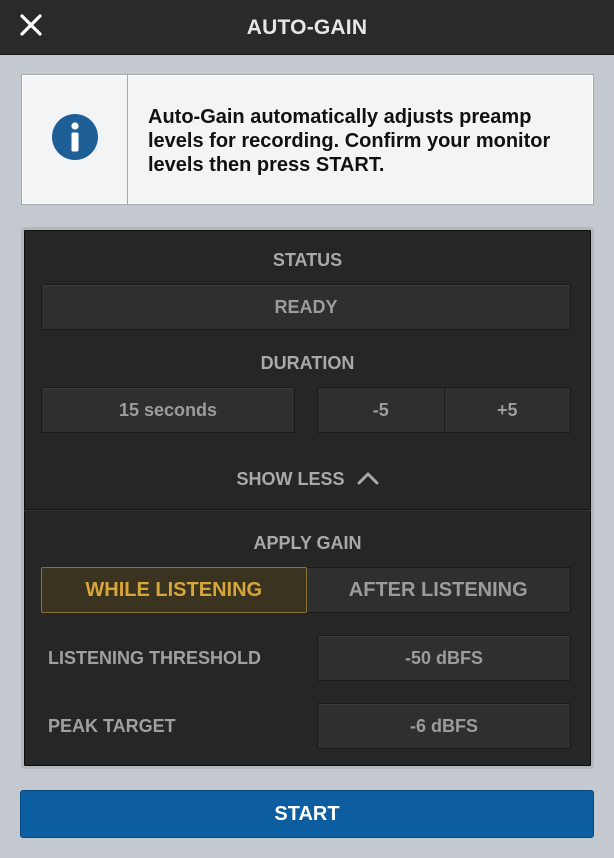 This screenshot has width=614, height=858. Describe the element at coordinates (507, 410) in the screenshot. I see `duration-increment-button: +5` at that location.